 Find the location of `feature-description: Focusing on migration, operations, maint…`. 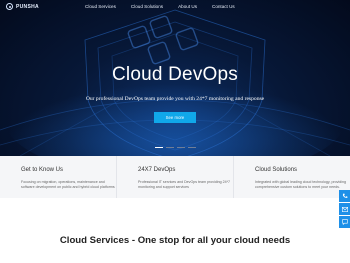

feature-description: Focusing on migration, operations, maint… is located at coordinates (68, 184).